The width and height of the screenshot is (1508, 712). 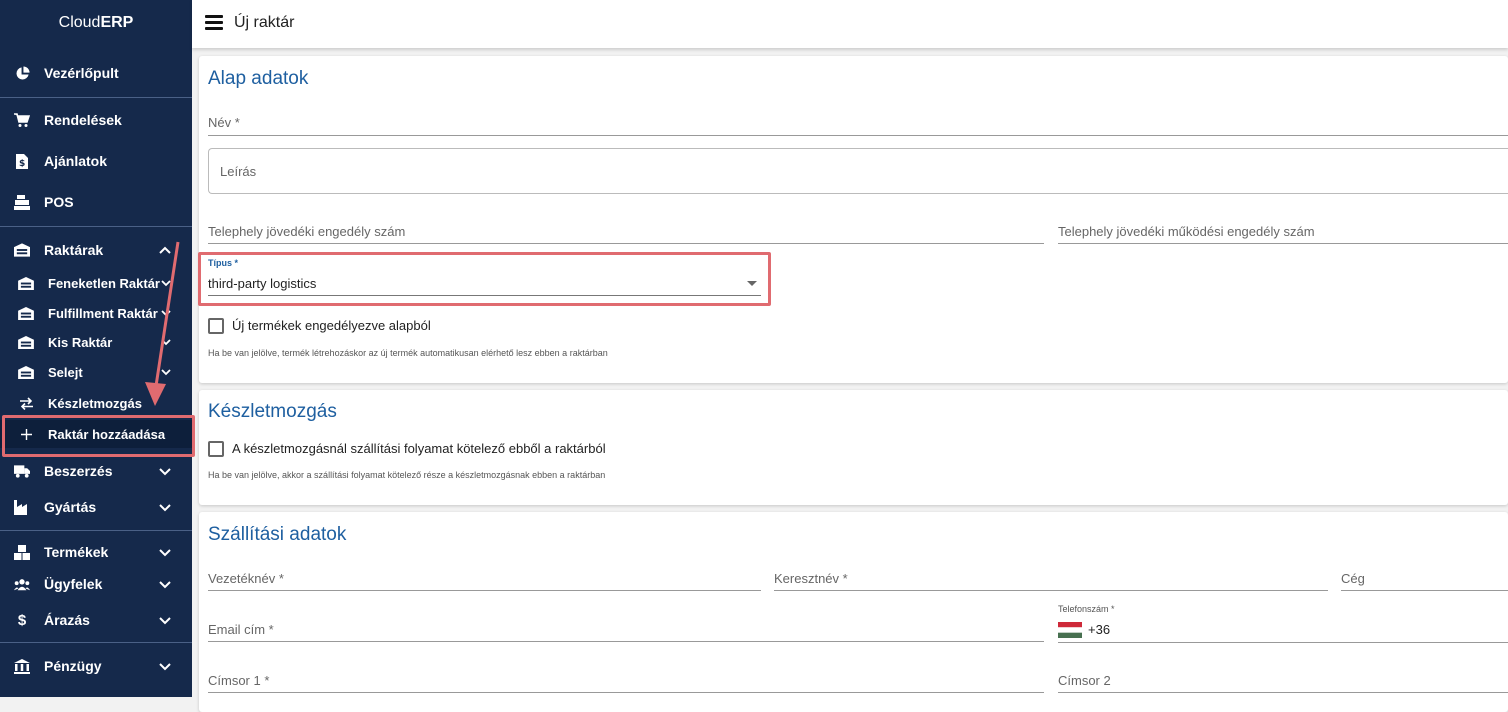 I want to click on shipping-required-checkbox, so click(x=216, y=449).